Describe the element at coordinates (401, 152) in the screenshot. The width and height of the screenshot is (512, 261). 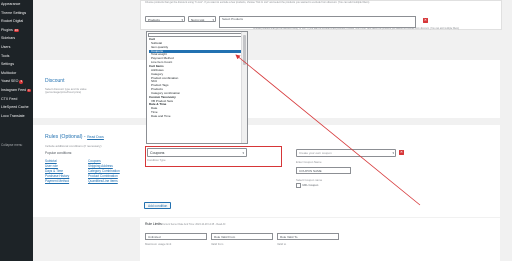
I see `remove-condition-button: ✕` at that location.